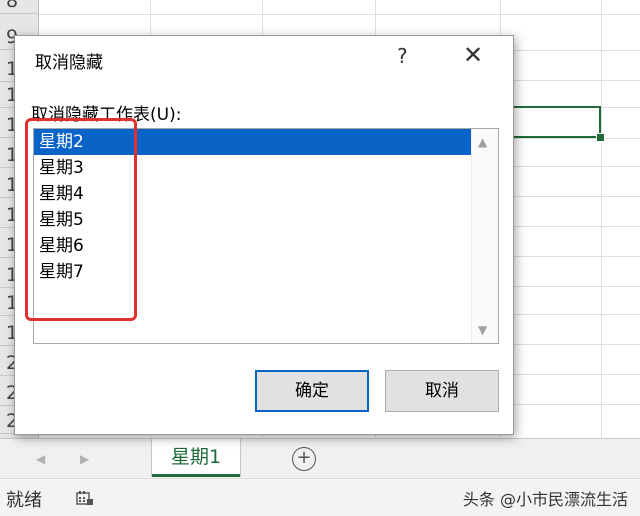  I want to click on status-bar: 就绪 头条 @小市民漂流生活, so click(320, 497).